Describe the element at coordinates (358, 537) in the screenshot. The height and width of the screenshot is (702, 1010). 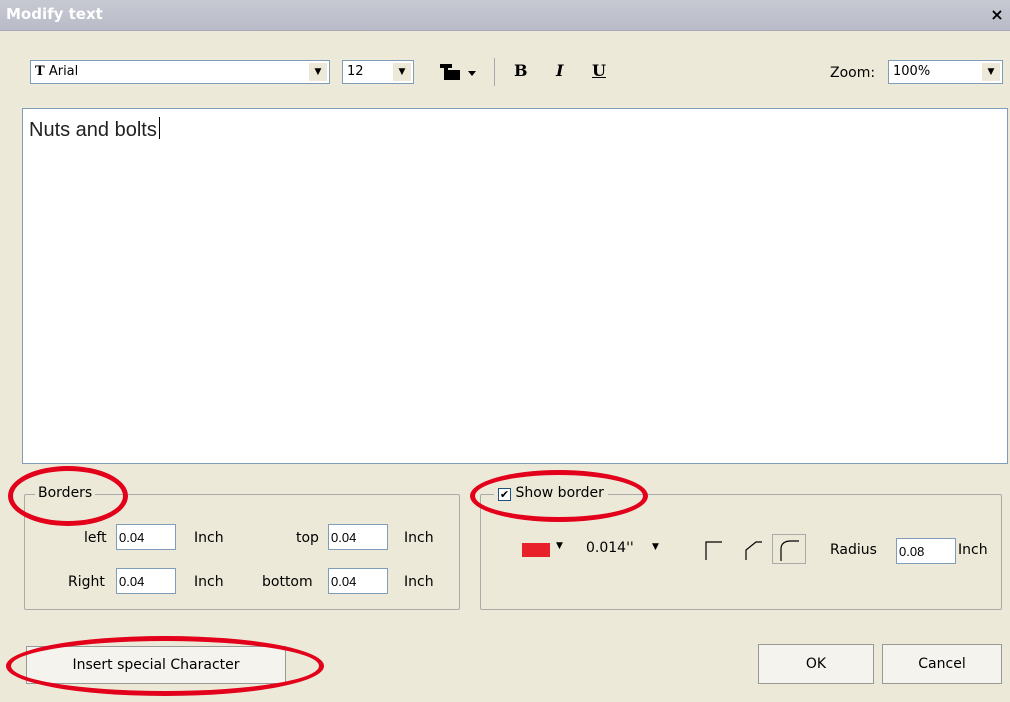
I see `top-margin-input` at that location.